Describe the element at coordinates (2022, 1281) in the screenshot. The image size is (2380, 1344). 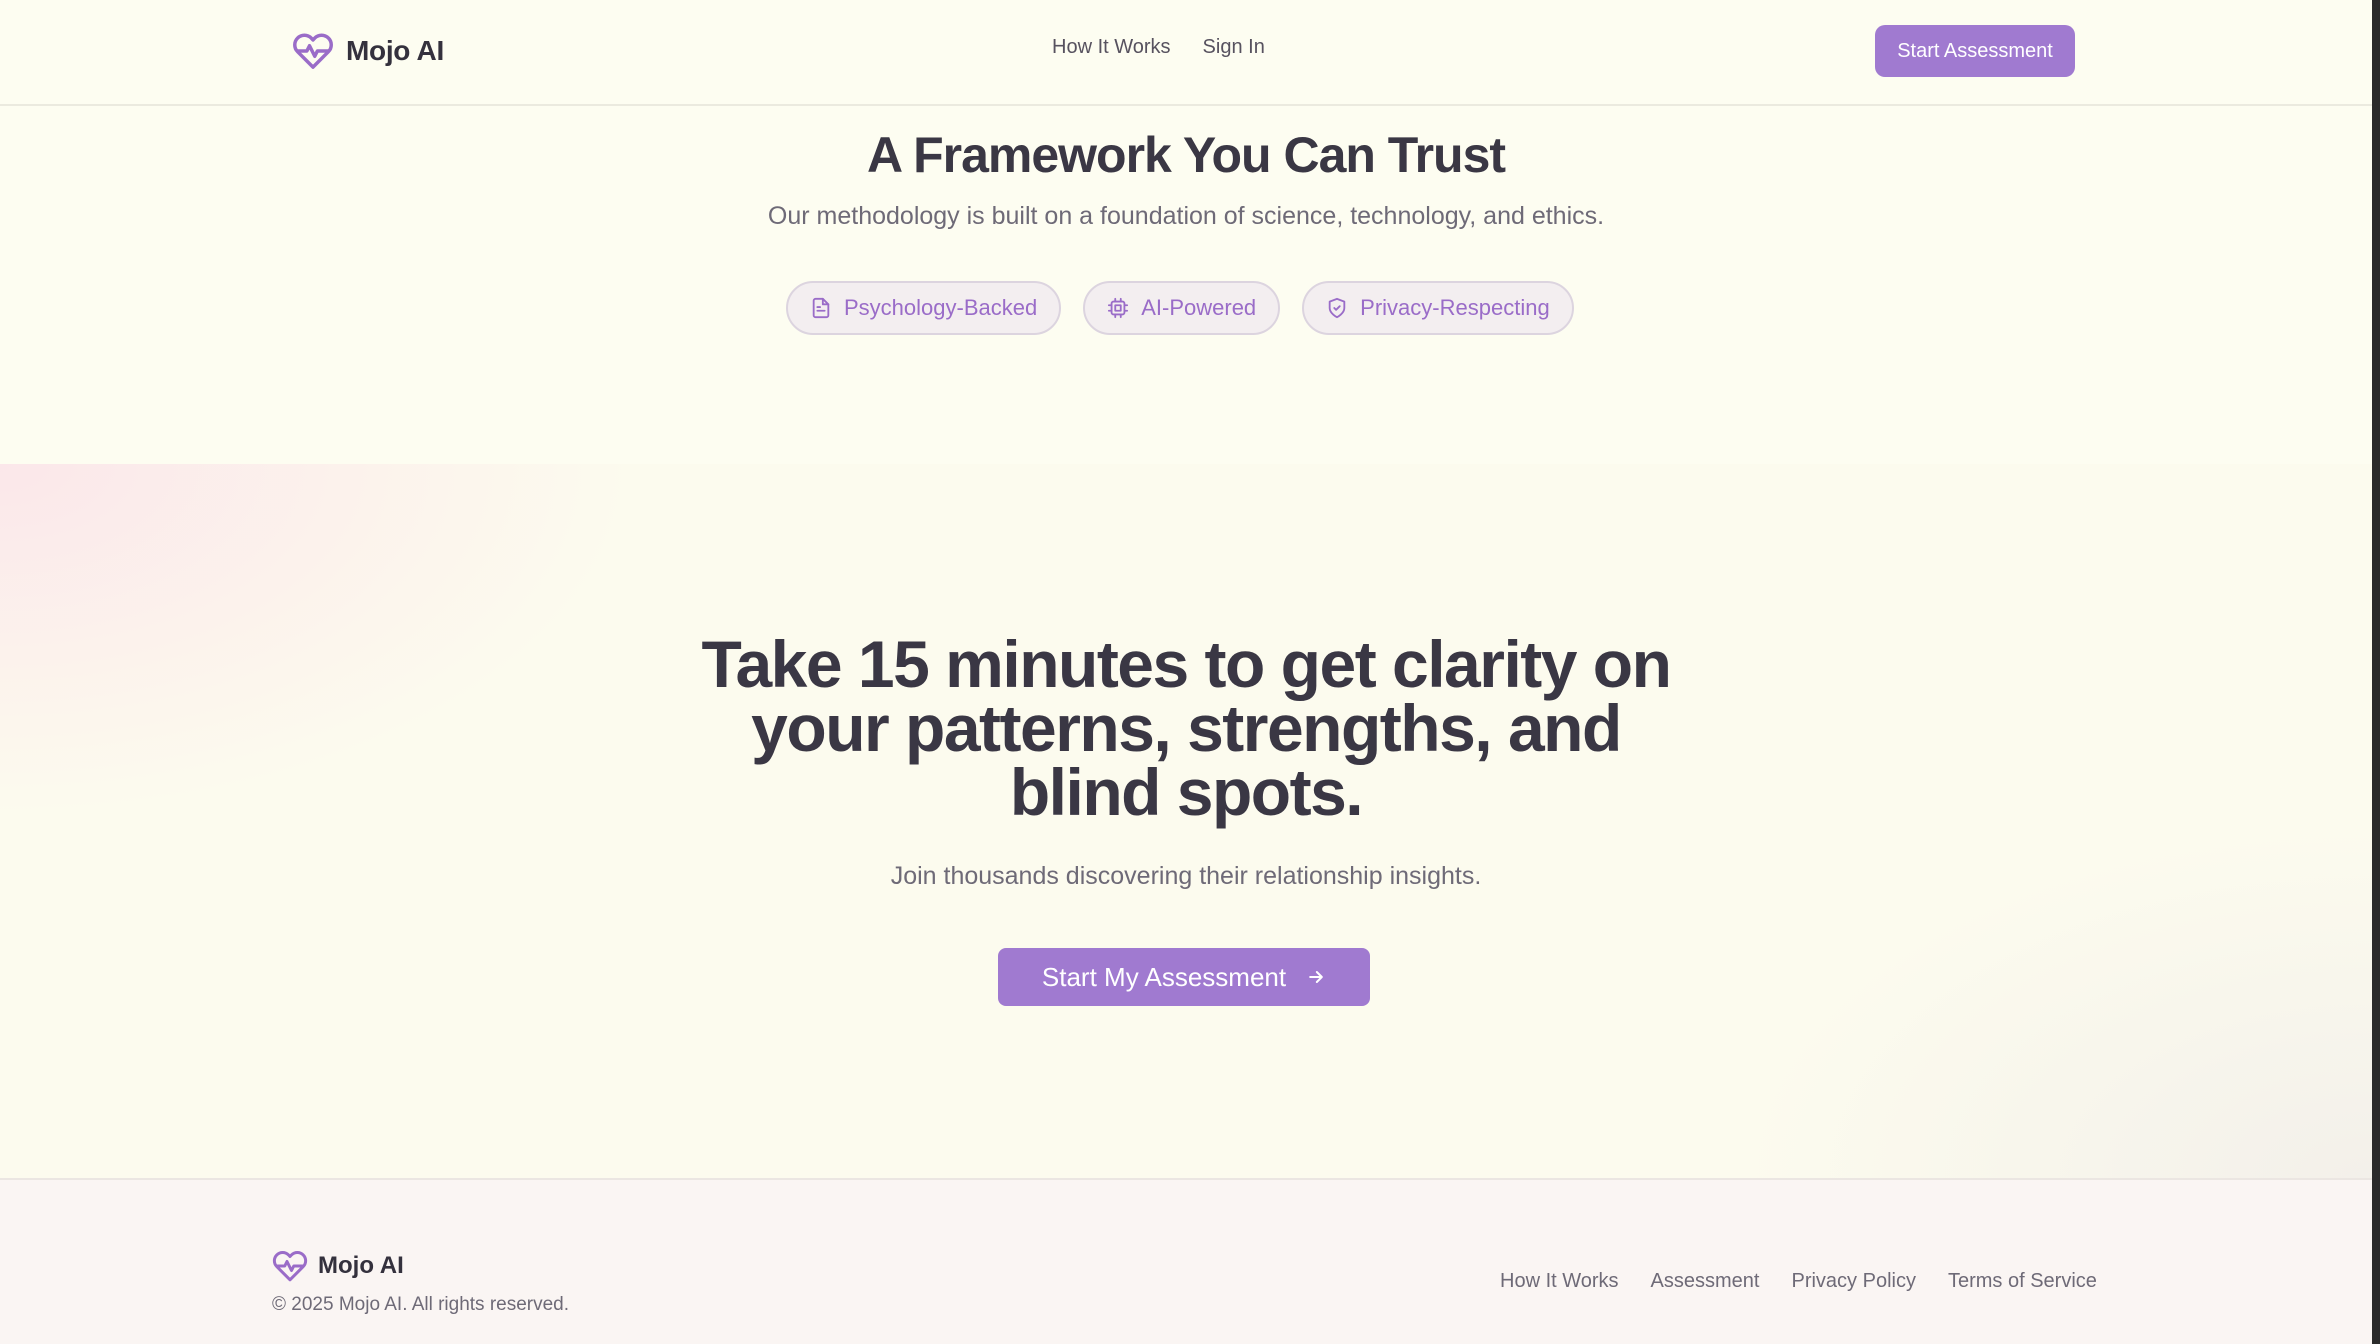
I see `footer-link-terms-of-service: Terms of Service` at that location.